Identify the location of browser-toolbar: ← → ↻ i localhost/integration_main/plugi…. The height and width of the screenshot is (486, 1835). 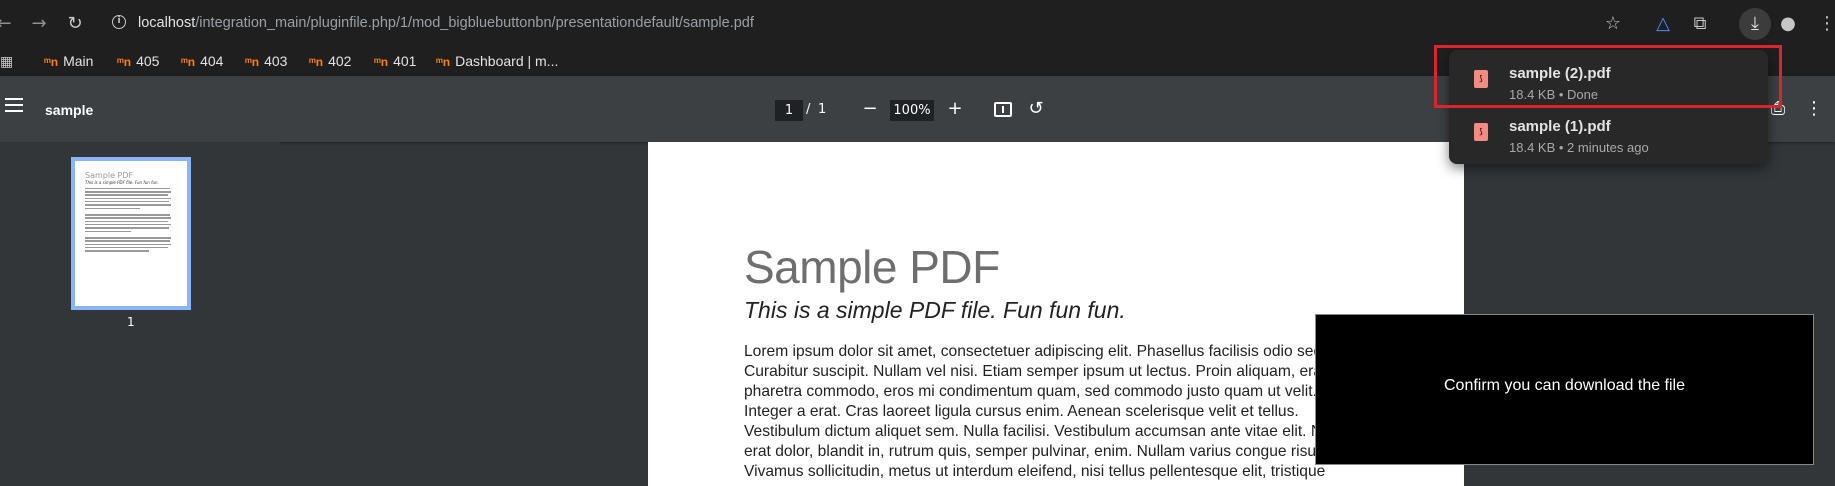
(917, 24).